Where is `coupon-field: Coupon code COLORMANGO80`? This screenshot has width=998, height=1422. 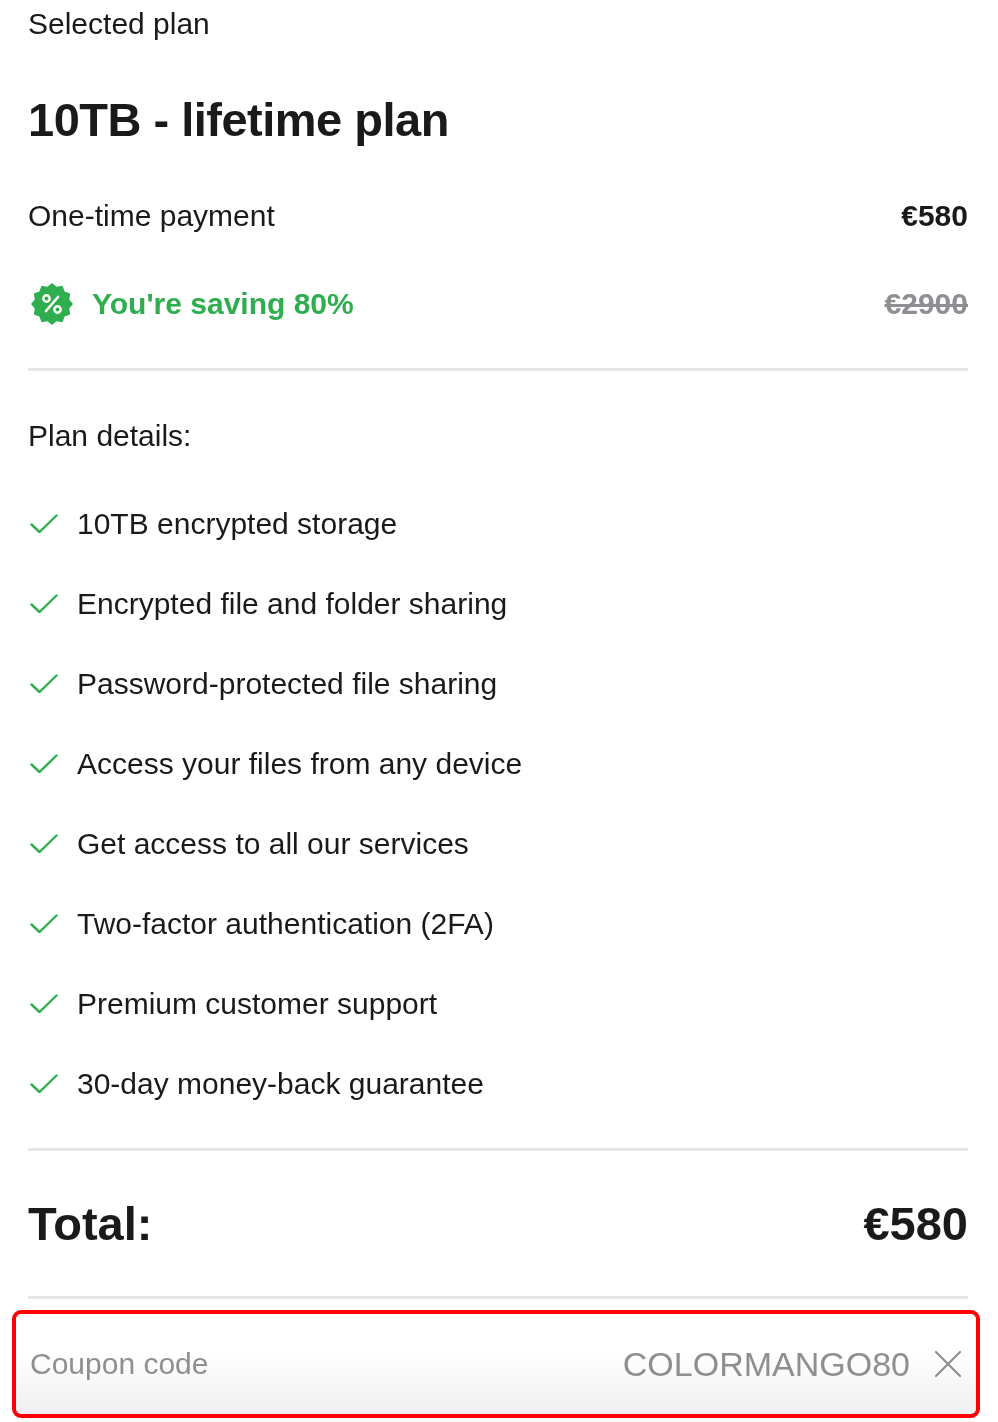
coupon-field: Coupon code COLORMANGO80 is located at coordinates (496, 1364).